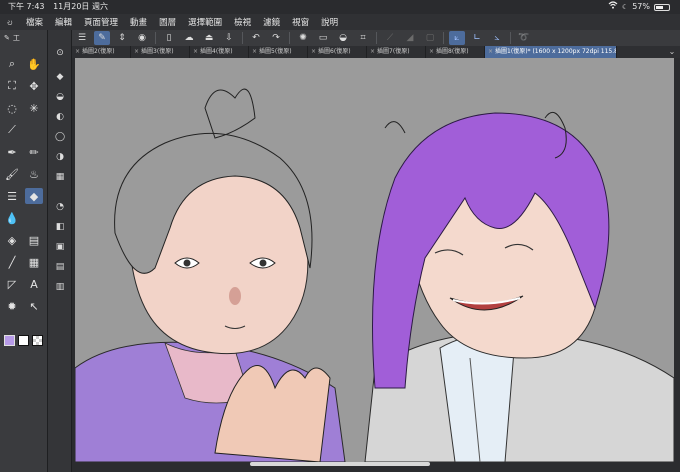 The image size is (680, 472). What do you see at coordinates (60, 177) in the screenshot?
I see `color-set-icon: ▦` at bounding box center [60, 177].